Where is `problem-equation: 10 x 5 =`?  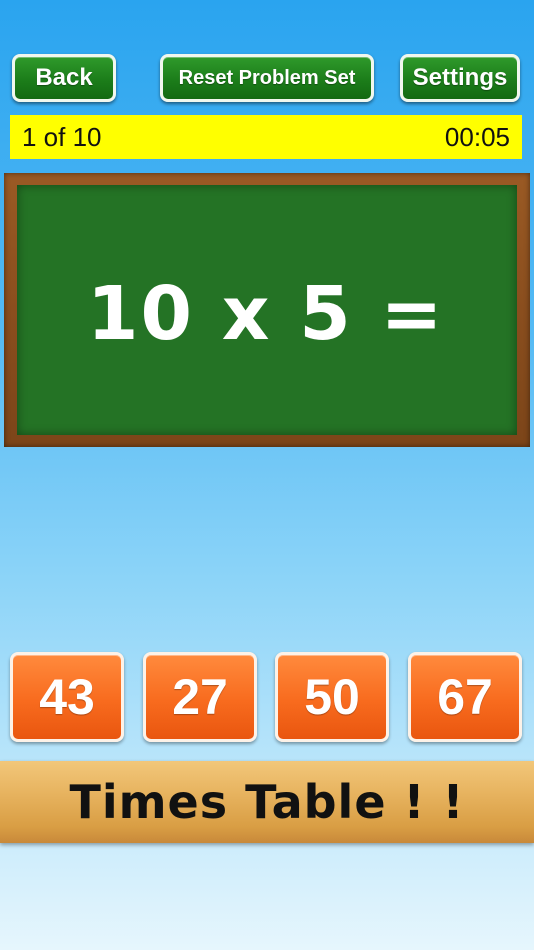
problem-equation: 10 x 5 = is located at coordinates (266, 314).